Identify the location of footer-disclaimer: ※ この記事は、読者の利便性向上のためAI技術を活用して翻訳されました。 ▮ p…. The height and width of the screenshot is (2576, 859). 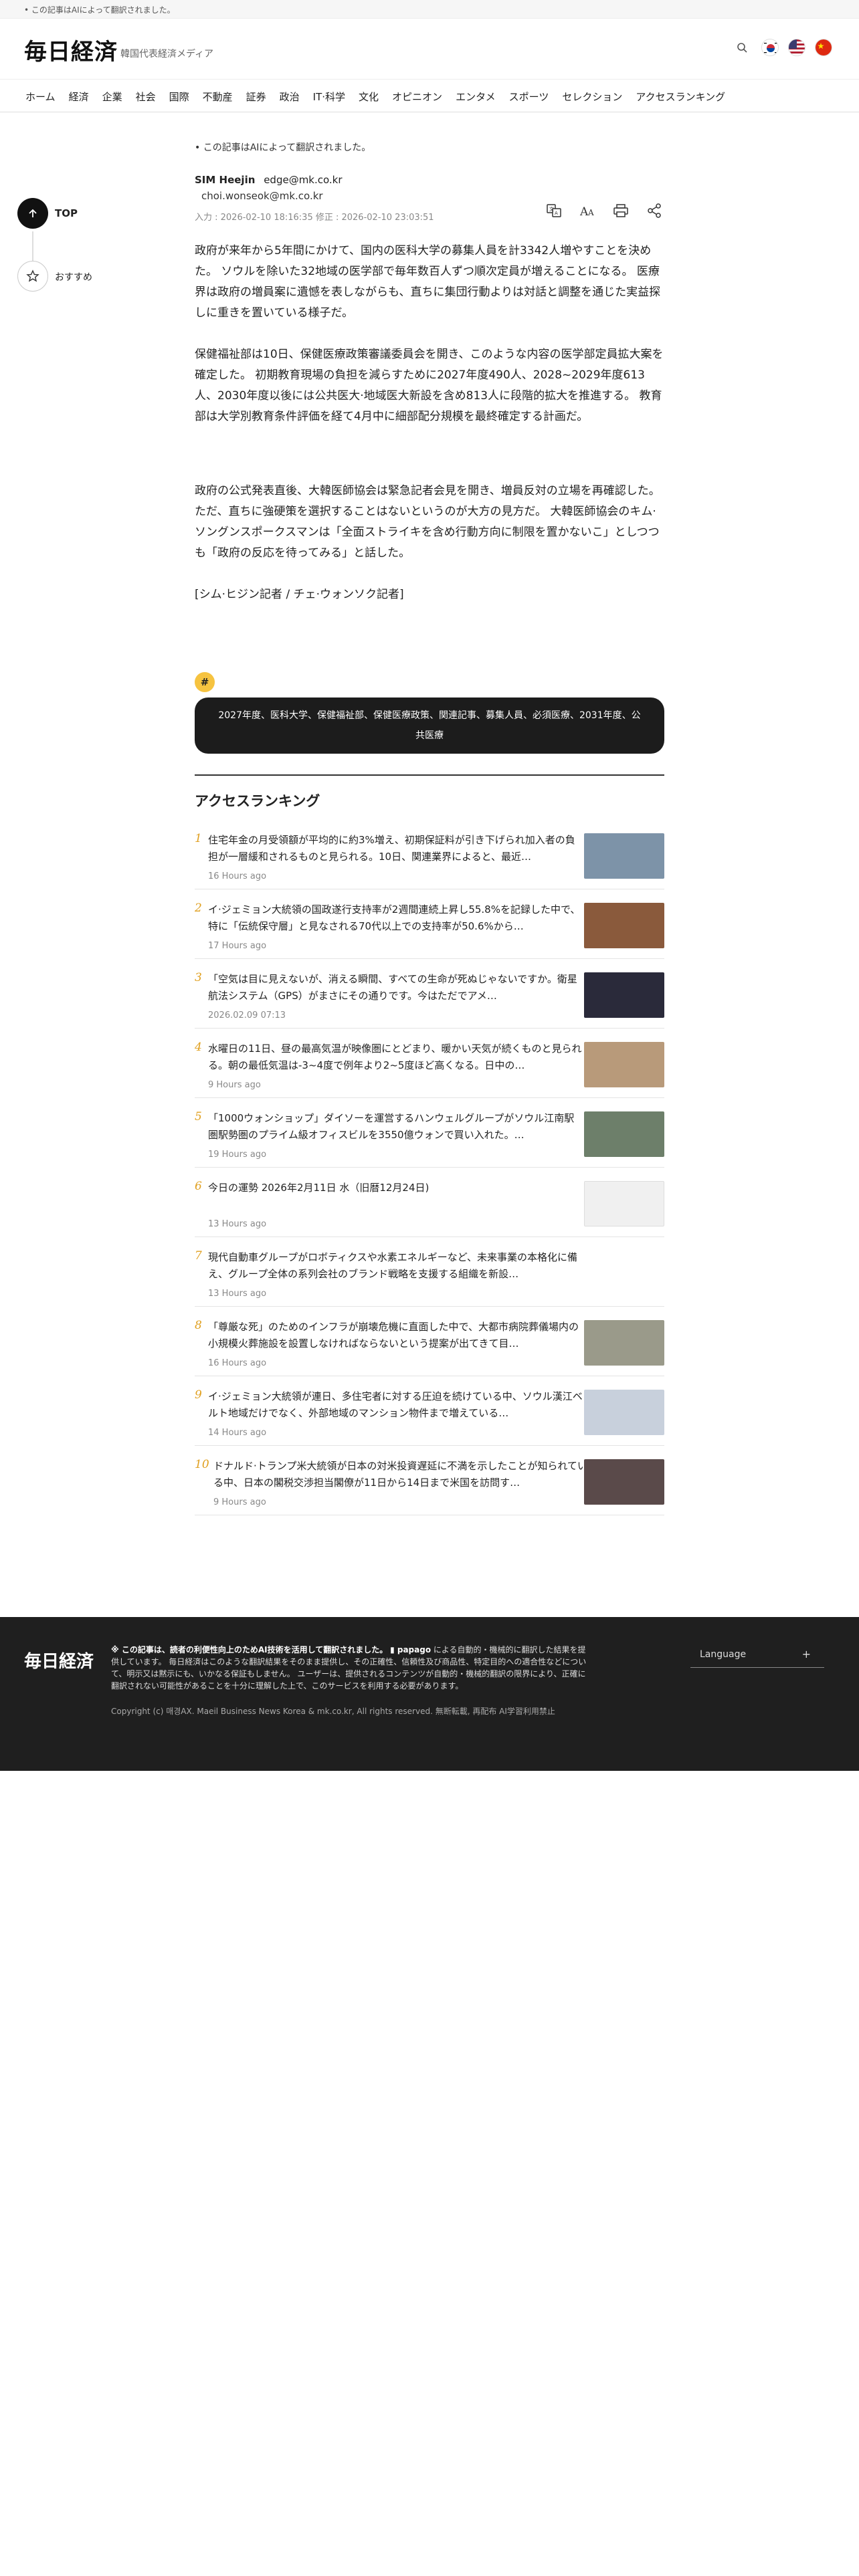
(352, 1668).